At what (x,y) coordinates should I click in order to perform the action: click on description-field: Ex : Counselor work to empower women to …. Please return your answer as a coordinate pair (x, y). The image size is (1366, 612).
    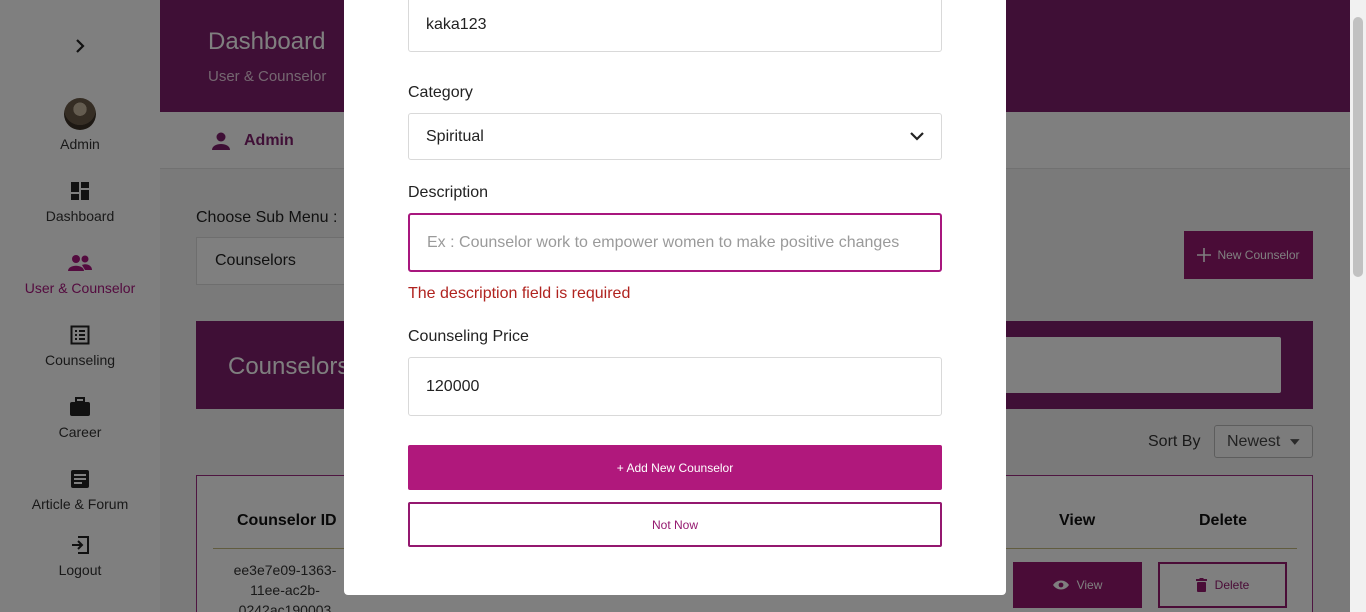
    Looking at the image, I should click on (675, 242).